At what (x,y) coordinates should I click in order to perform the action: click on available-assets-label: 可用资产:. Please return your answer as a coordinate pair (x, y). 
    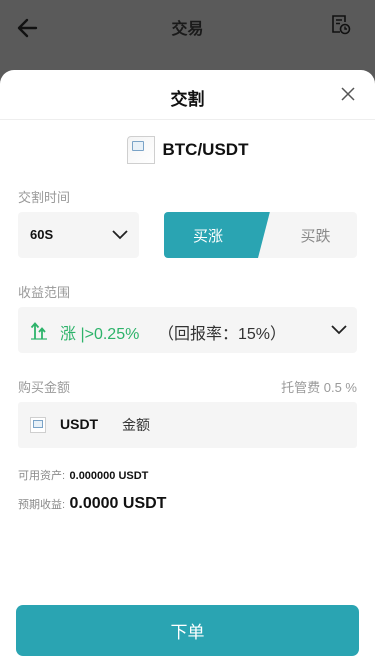
    Looking at the image, I should click on (42, 476).